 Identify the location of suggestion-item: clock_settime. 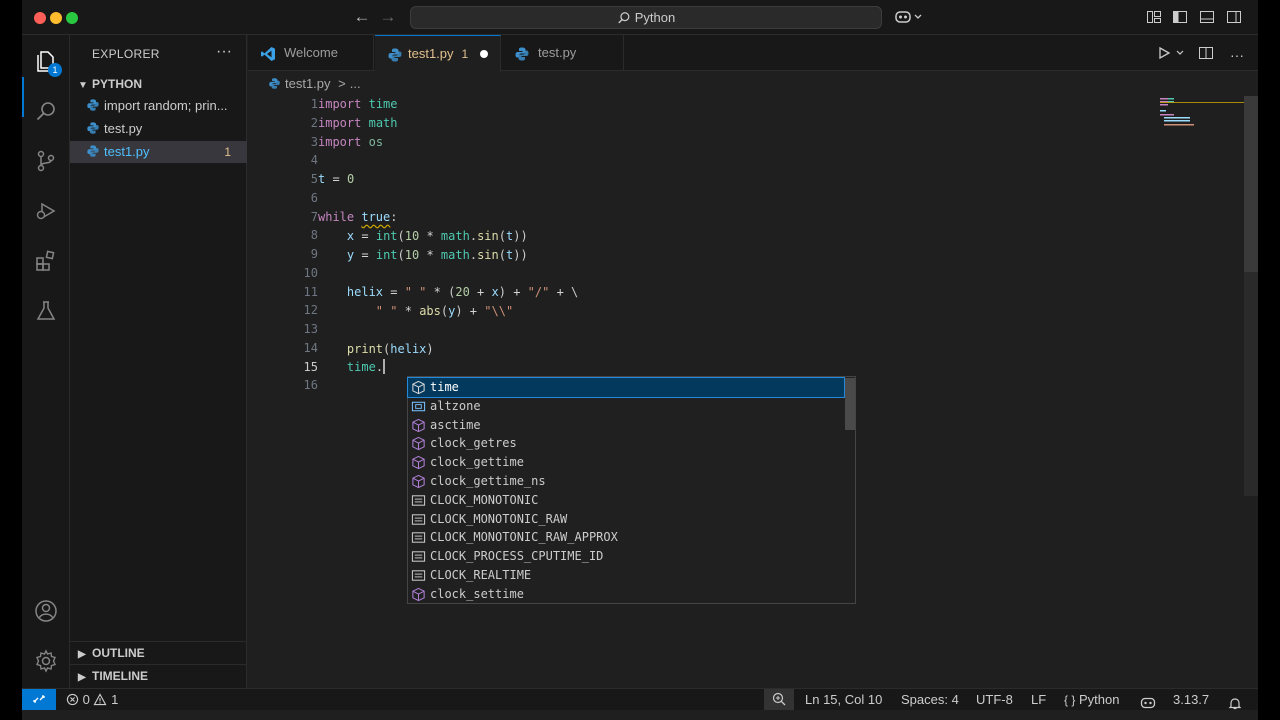
(626, 594).